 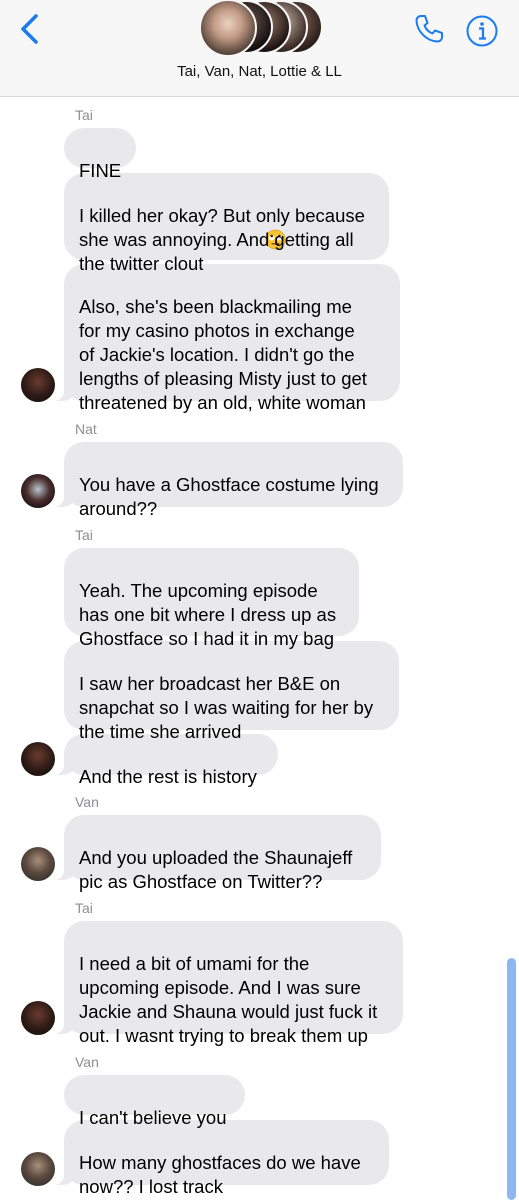 I want to click on message-text: I can't believe you, so click(x=153, y=1117).